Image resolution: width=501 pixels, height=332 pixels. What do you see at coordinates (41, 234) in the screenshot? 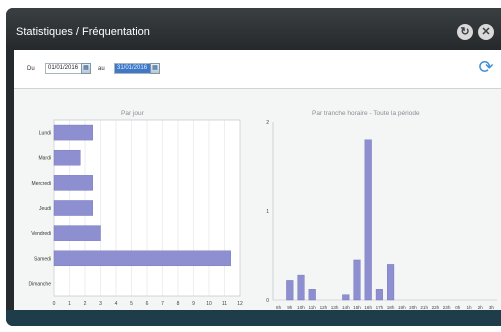
I see `y-category-label: Vendredi` at bounding box center [41, 234].